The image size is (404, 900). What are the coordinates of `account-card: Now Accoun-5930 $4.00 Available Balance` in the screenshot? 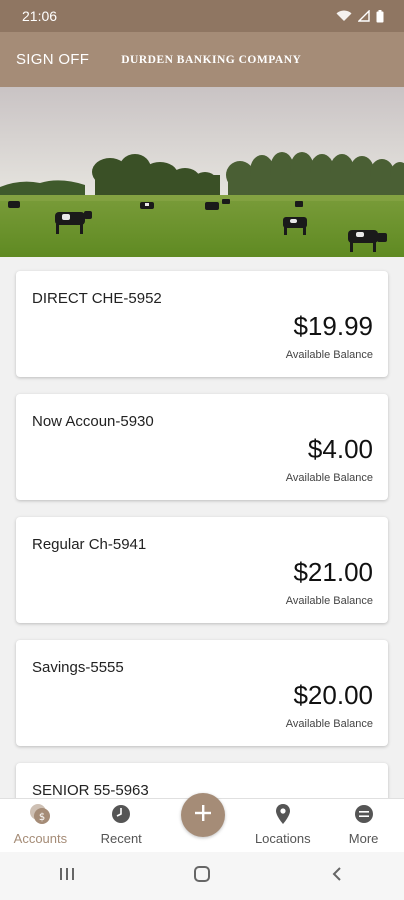 It's located at (202, 447).